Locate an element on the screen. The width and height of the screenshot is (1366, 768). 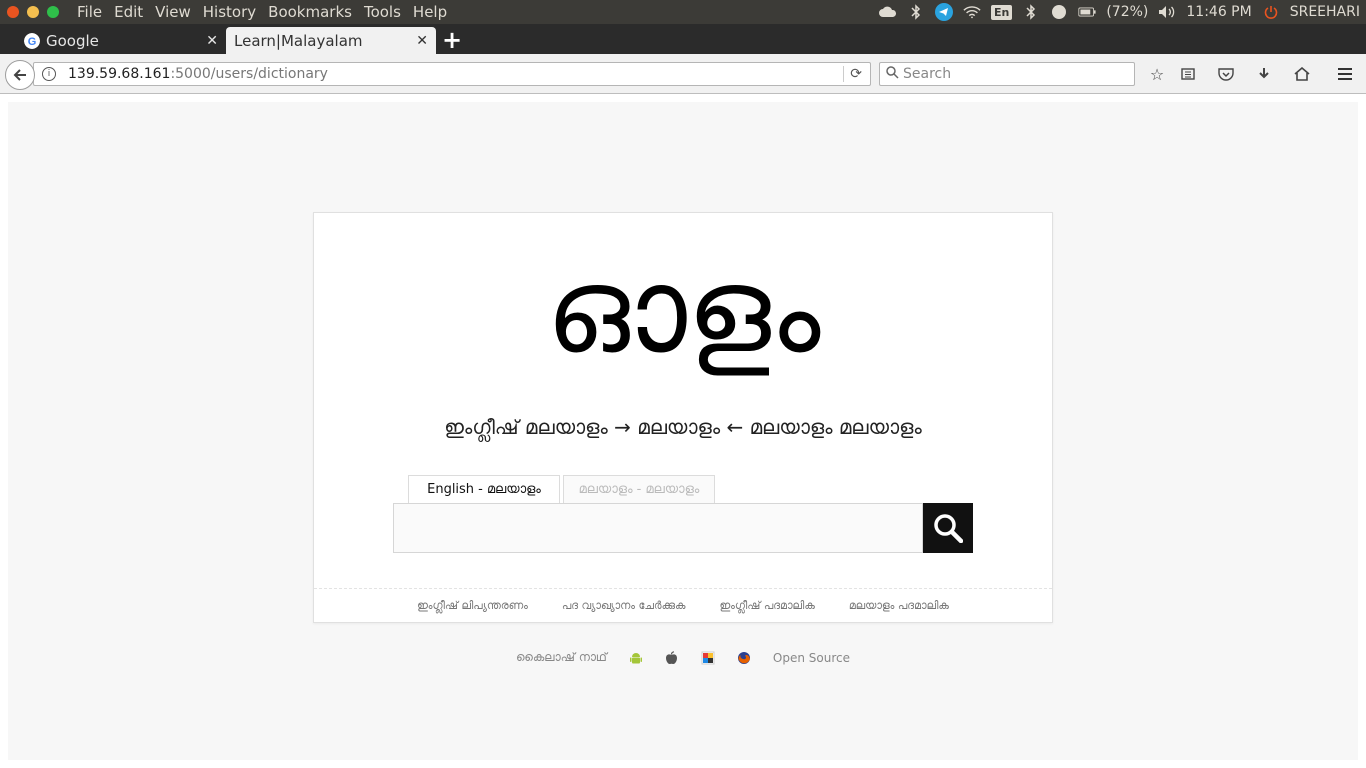
search-button is located at coordinates (948, 528).